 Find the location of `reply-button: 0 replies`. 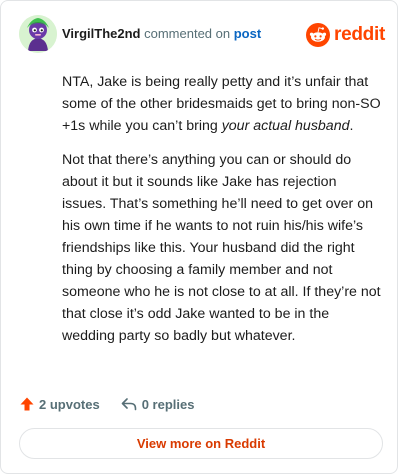

reply-button: 0 replies is located at coordinates (157, 404).